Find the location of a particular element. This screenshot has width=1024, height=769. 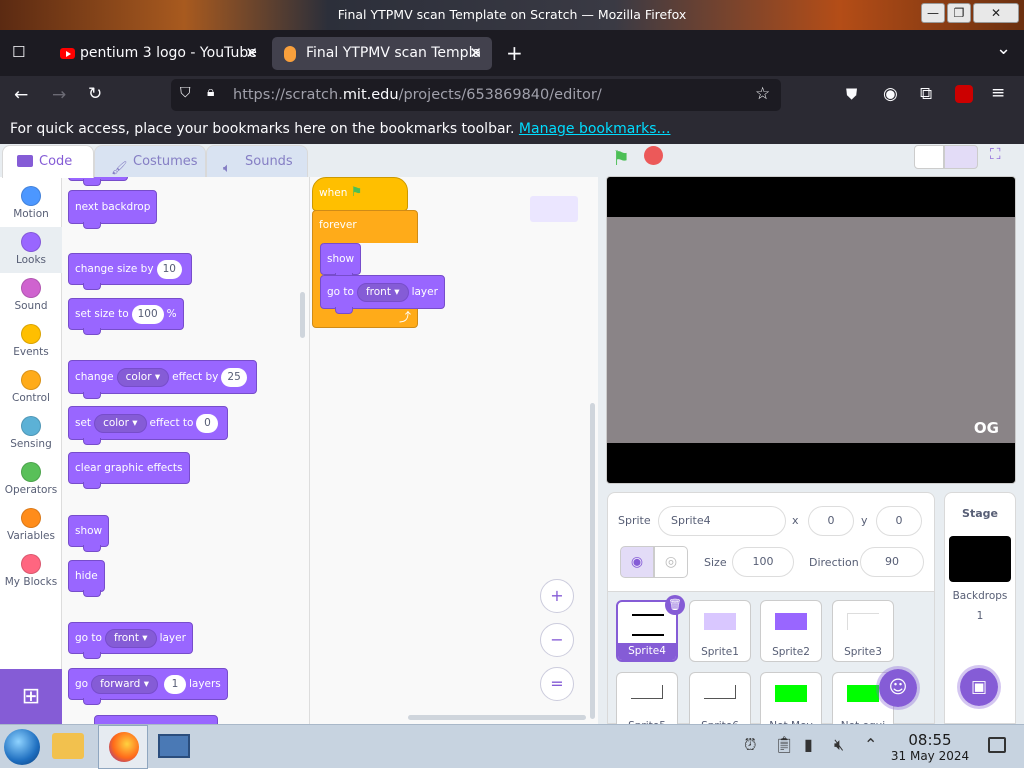

firefox-taskbar-button is located at coordinates (123, 747).